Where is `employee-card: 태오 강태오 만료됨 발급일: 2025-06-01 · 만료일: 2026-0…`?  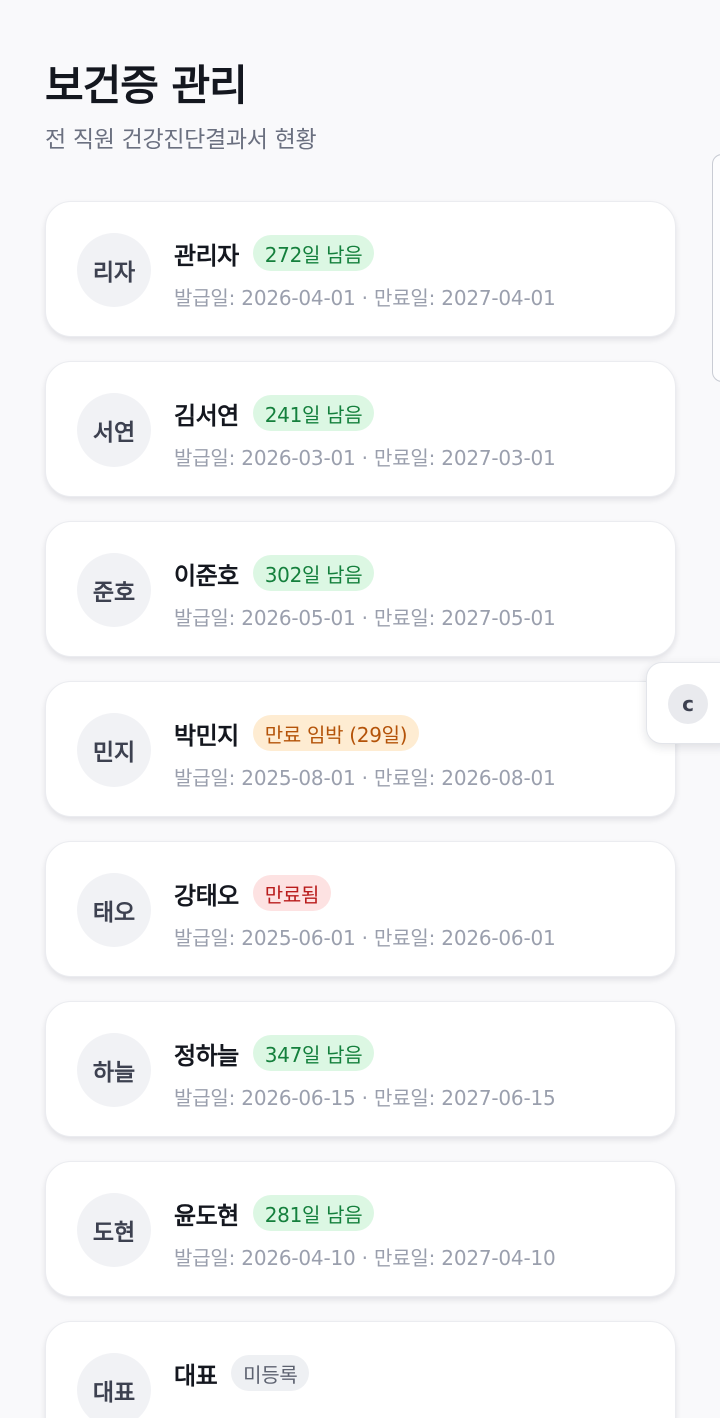
employee-card: 태오 강태오 만료됨 발급일: 2025-06-01 · 만료일: 2026-0… is located at coordinates (360, 909).